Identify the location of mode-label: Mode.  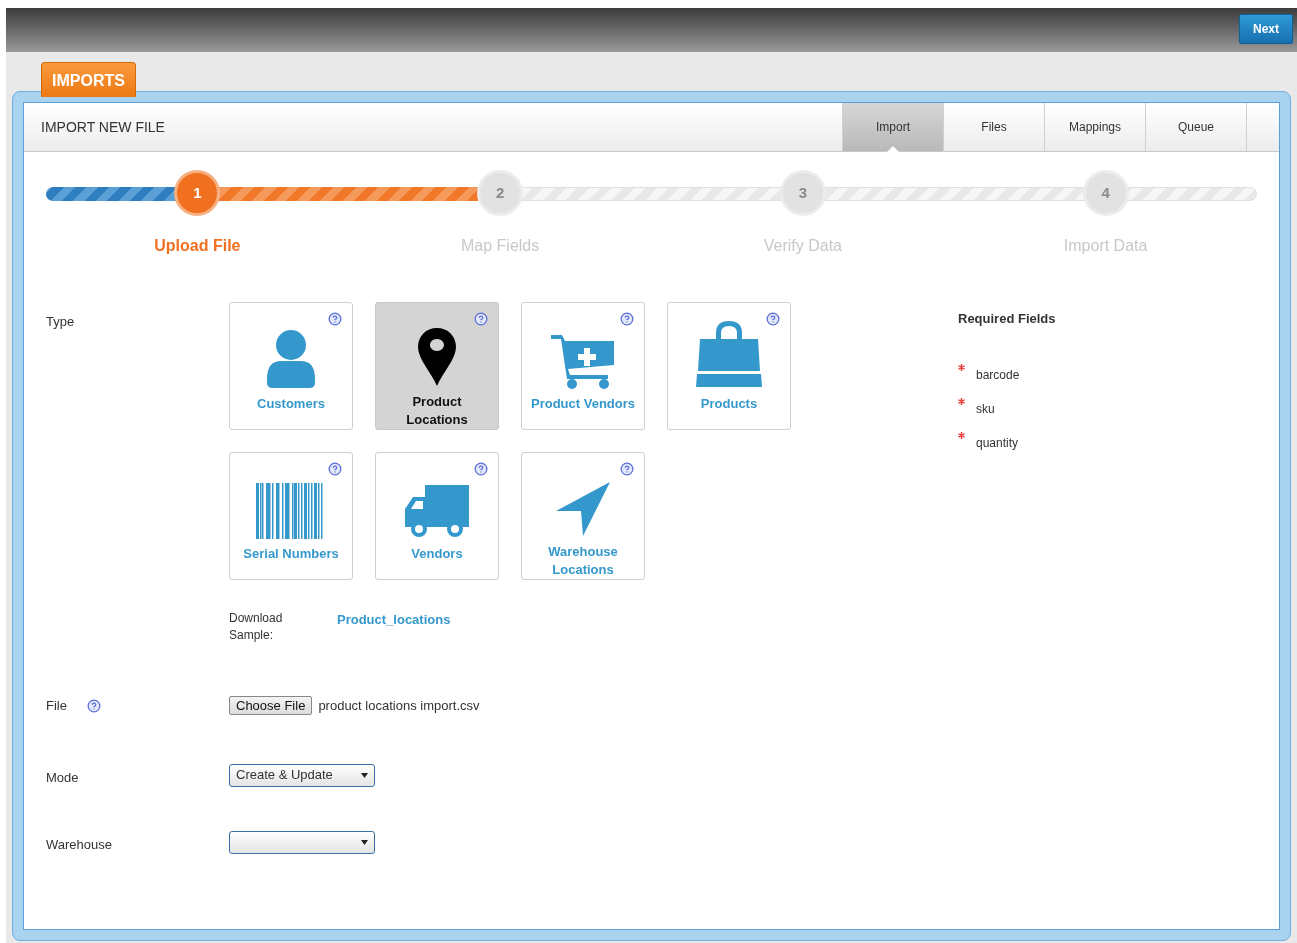
(63, 777).